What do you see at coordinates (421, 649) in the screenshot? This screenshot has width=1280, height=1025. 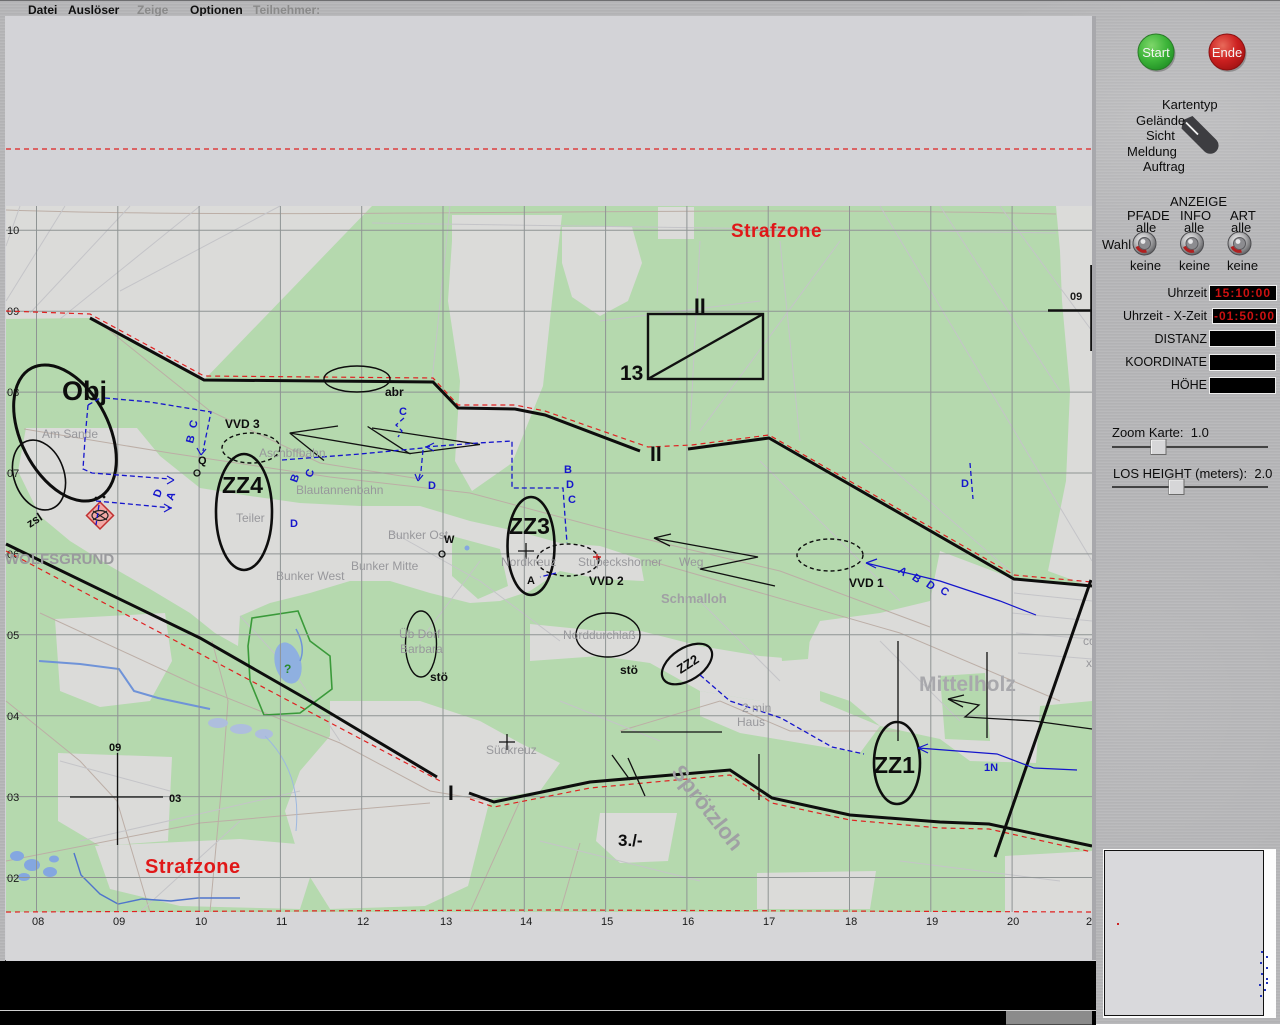 I see `svg-text: Barbara` at bounding box center [421, 649].